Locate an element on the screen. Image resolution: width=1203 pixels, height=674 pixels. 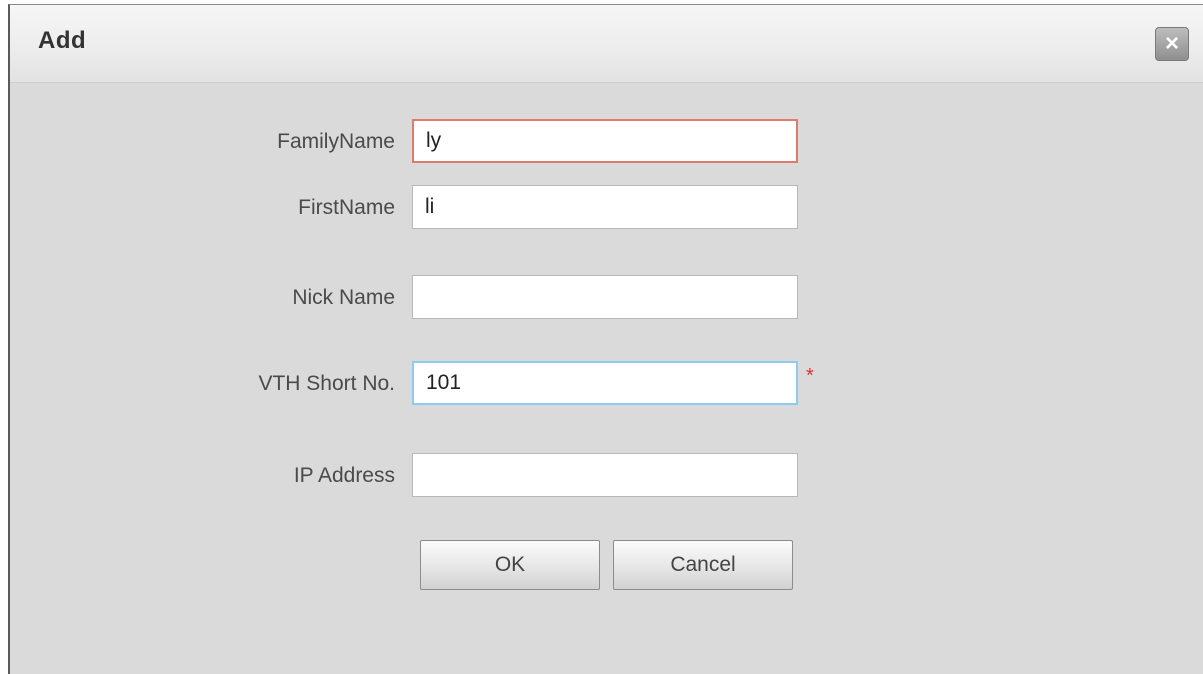
vth-short-no-input is located at coordinates (605, 383).